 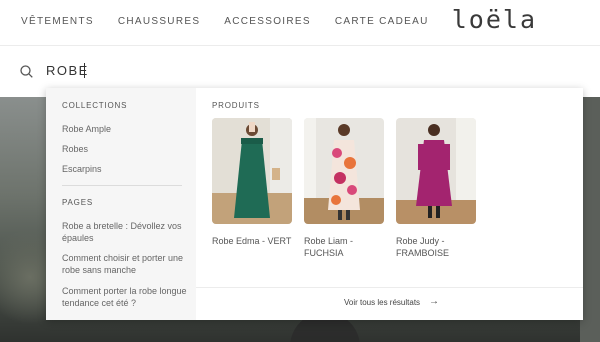 What do you see at coordinates (77, 202) in the screenshot?
I see `pages-title: PAGES` at bounding box center [77, 202].